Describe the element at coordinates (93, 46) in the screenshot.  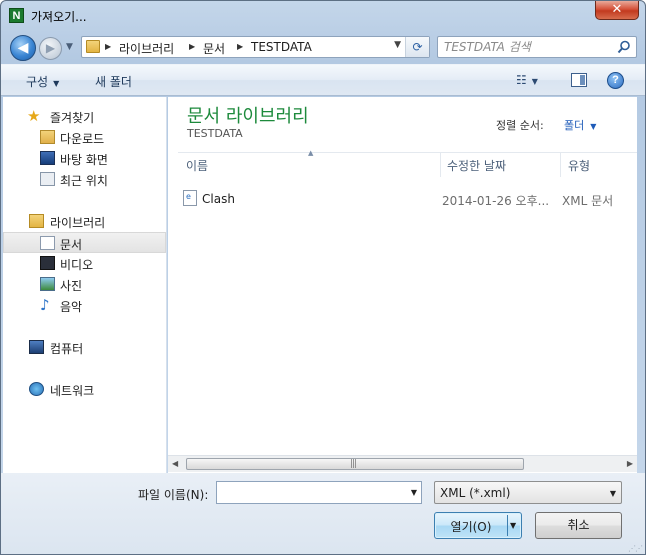
I see `folder-icon` at that location.